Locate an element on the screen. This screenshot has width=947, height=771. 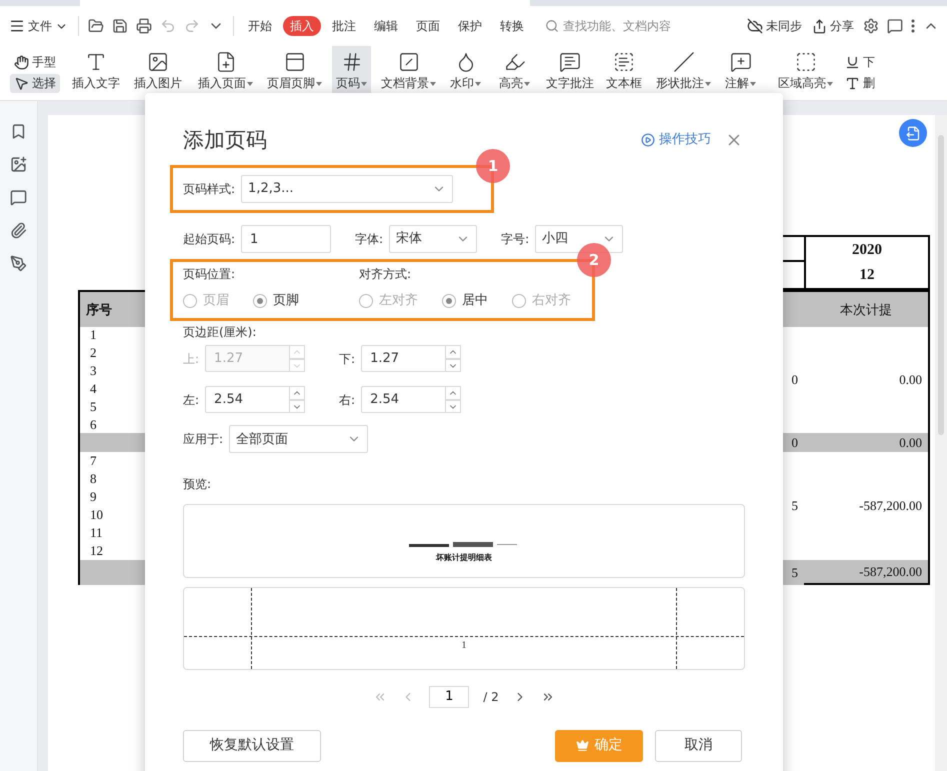
row-number: 11 is located at coordinates (97, 533).